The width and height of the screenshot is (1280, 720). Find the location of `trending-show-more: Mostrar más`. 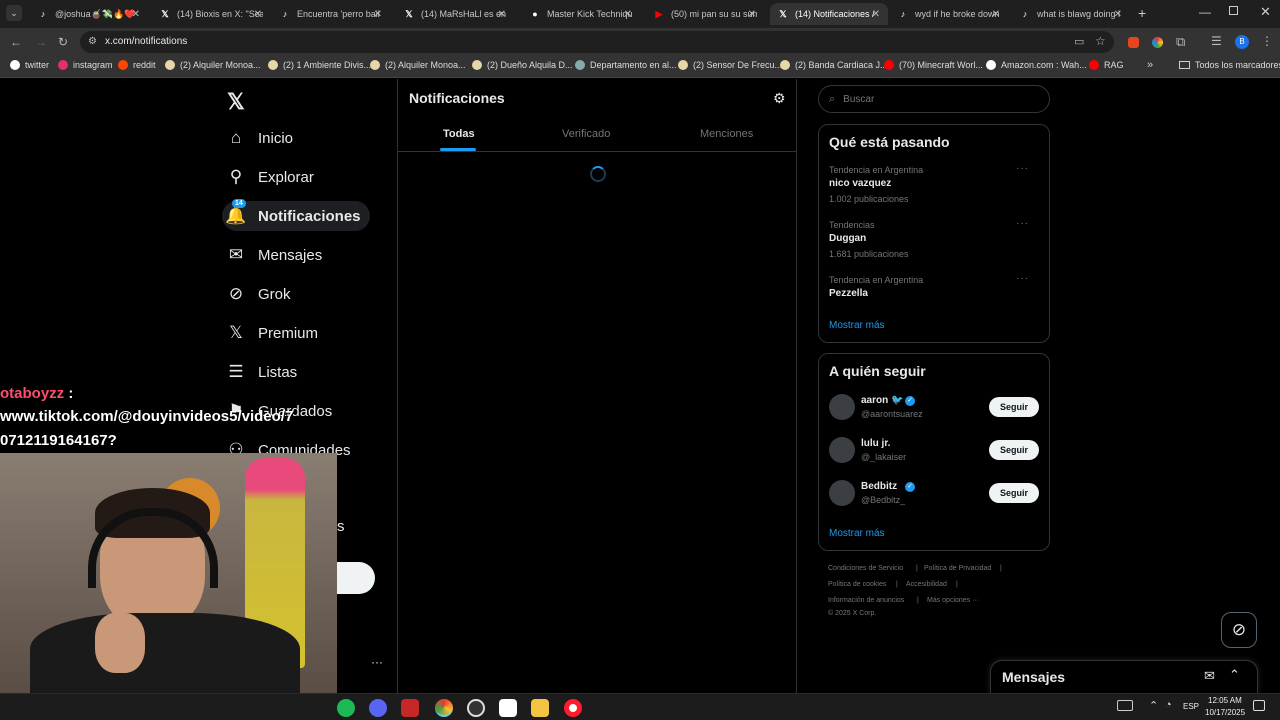

trending-show-more: Mostrar más is located at coordinates (857, 325).